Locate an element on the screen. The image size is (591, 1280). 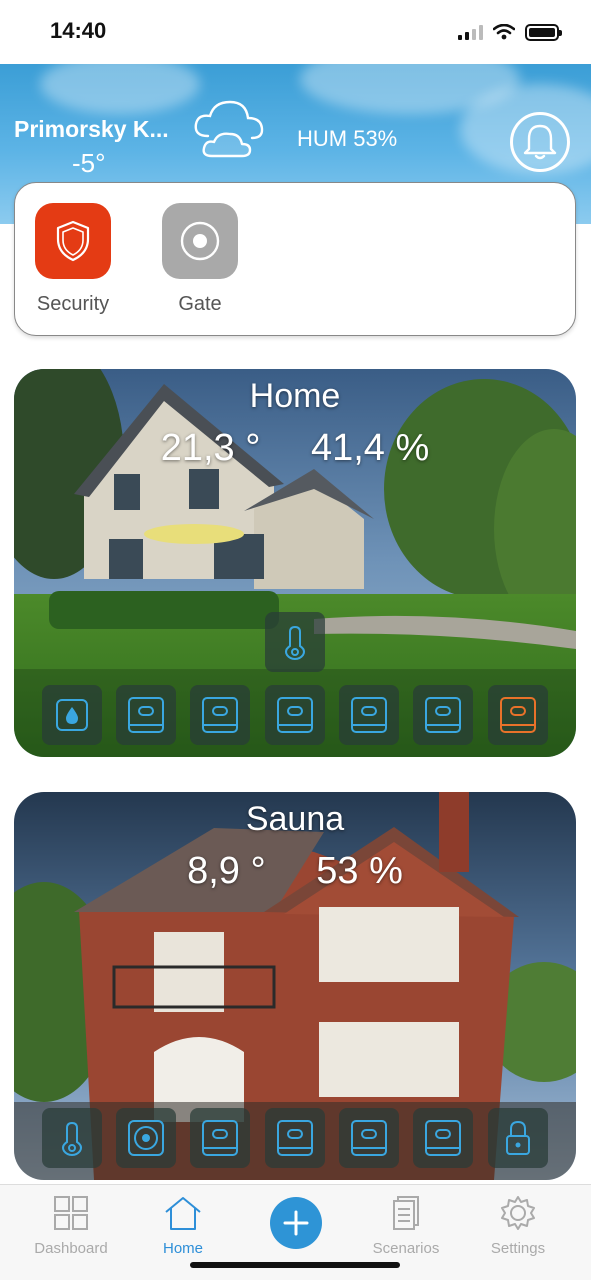
tab-settings: Settings is located at coordinates (518, 1226).